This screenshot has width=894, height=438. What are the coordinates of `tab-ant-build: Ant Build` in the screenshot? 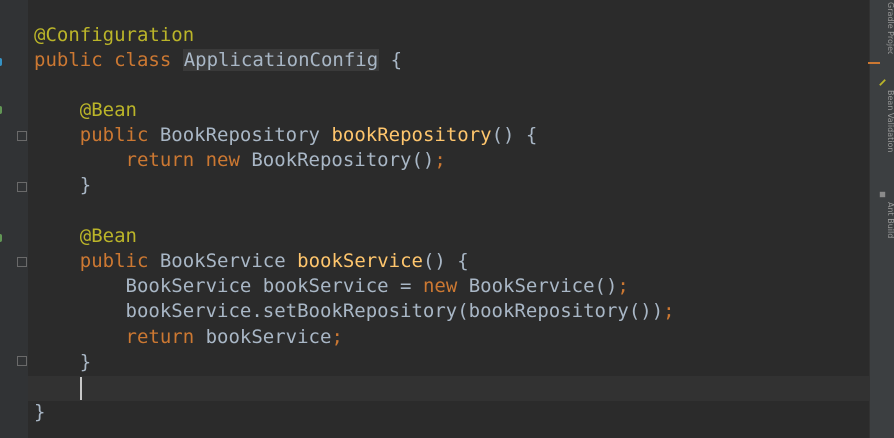 It's located at (882, 226).